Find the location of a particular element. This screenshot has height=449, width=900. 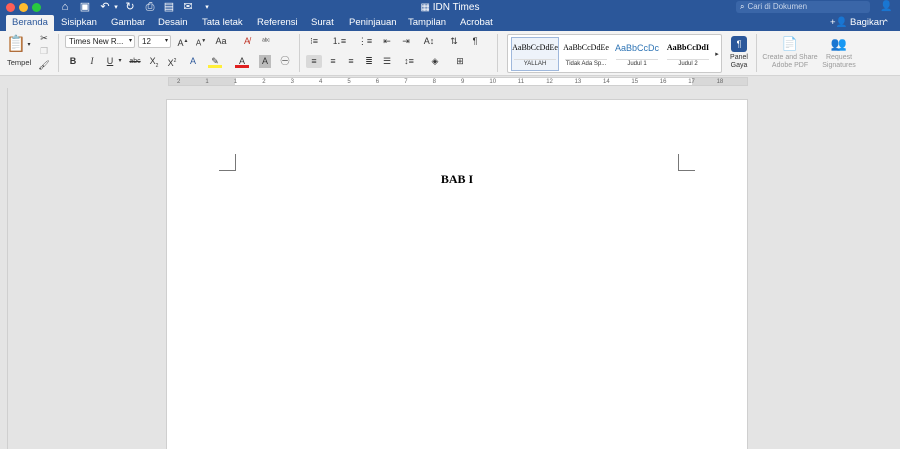

superscript-icon: X2 is located at coordinates (172, 61).